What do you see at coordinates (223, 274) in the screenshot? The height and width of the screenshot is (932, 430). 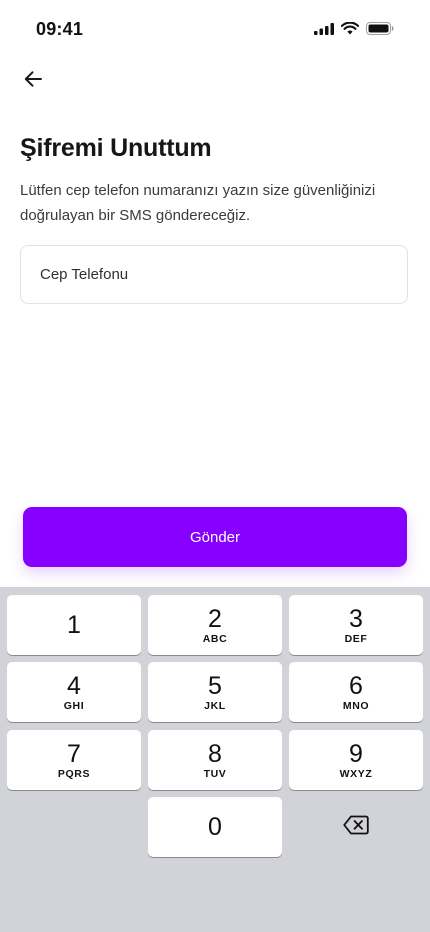 I see `phone-input` at bounding box center [223, 274].